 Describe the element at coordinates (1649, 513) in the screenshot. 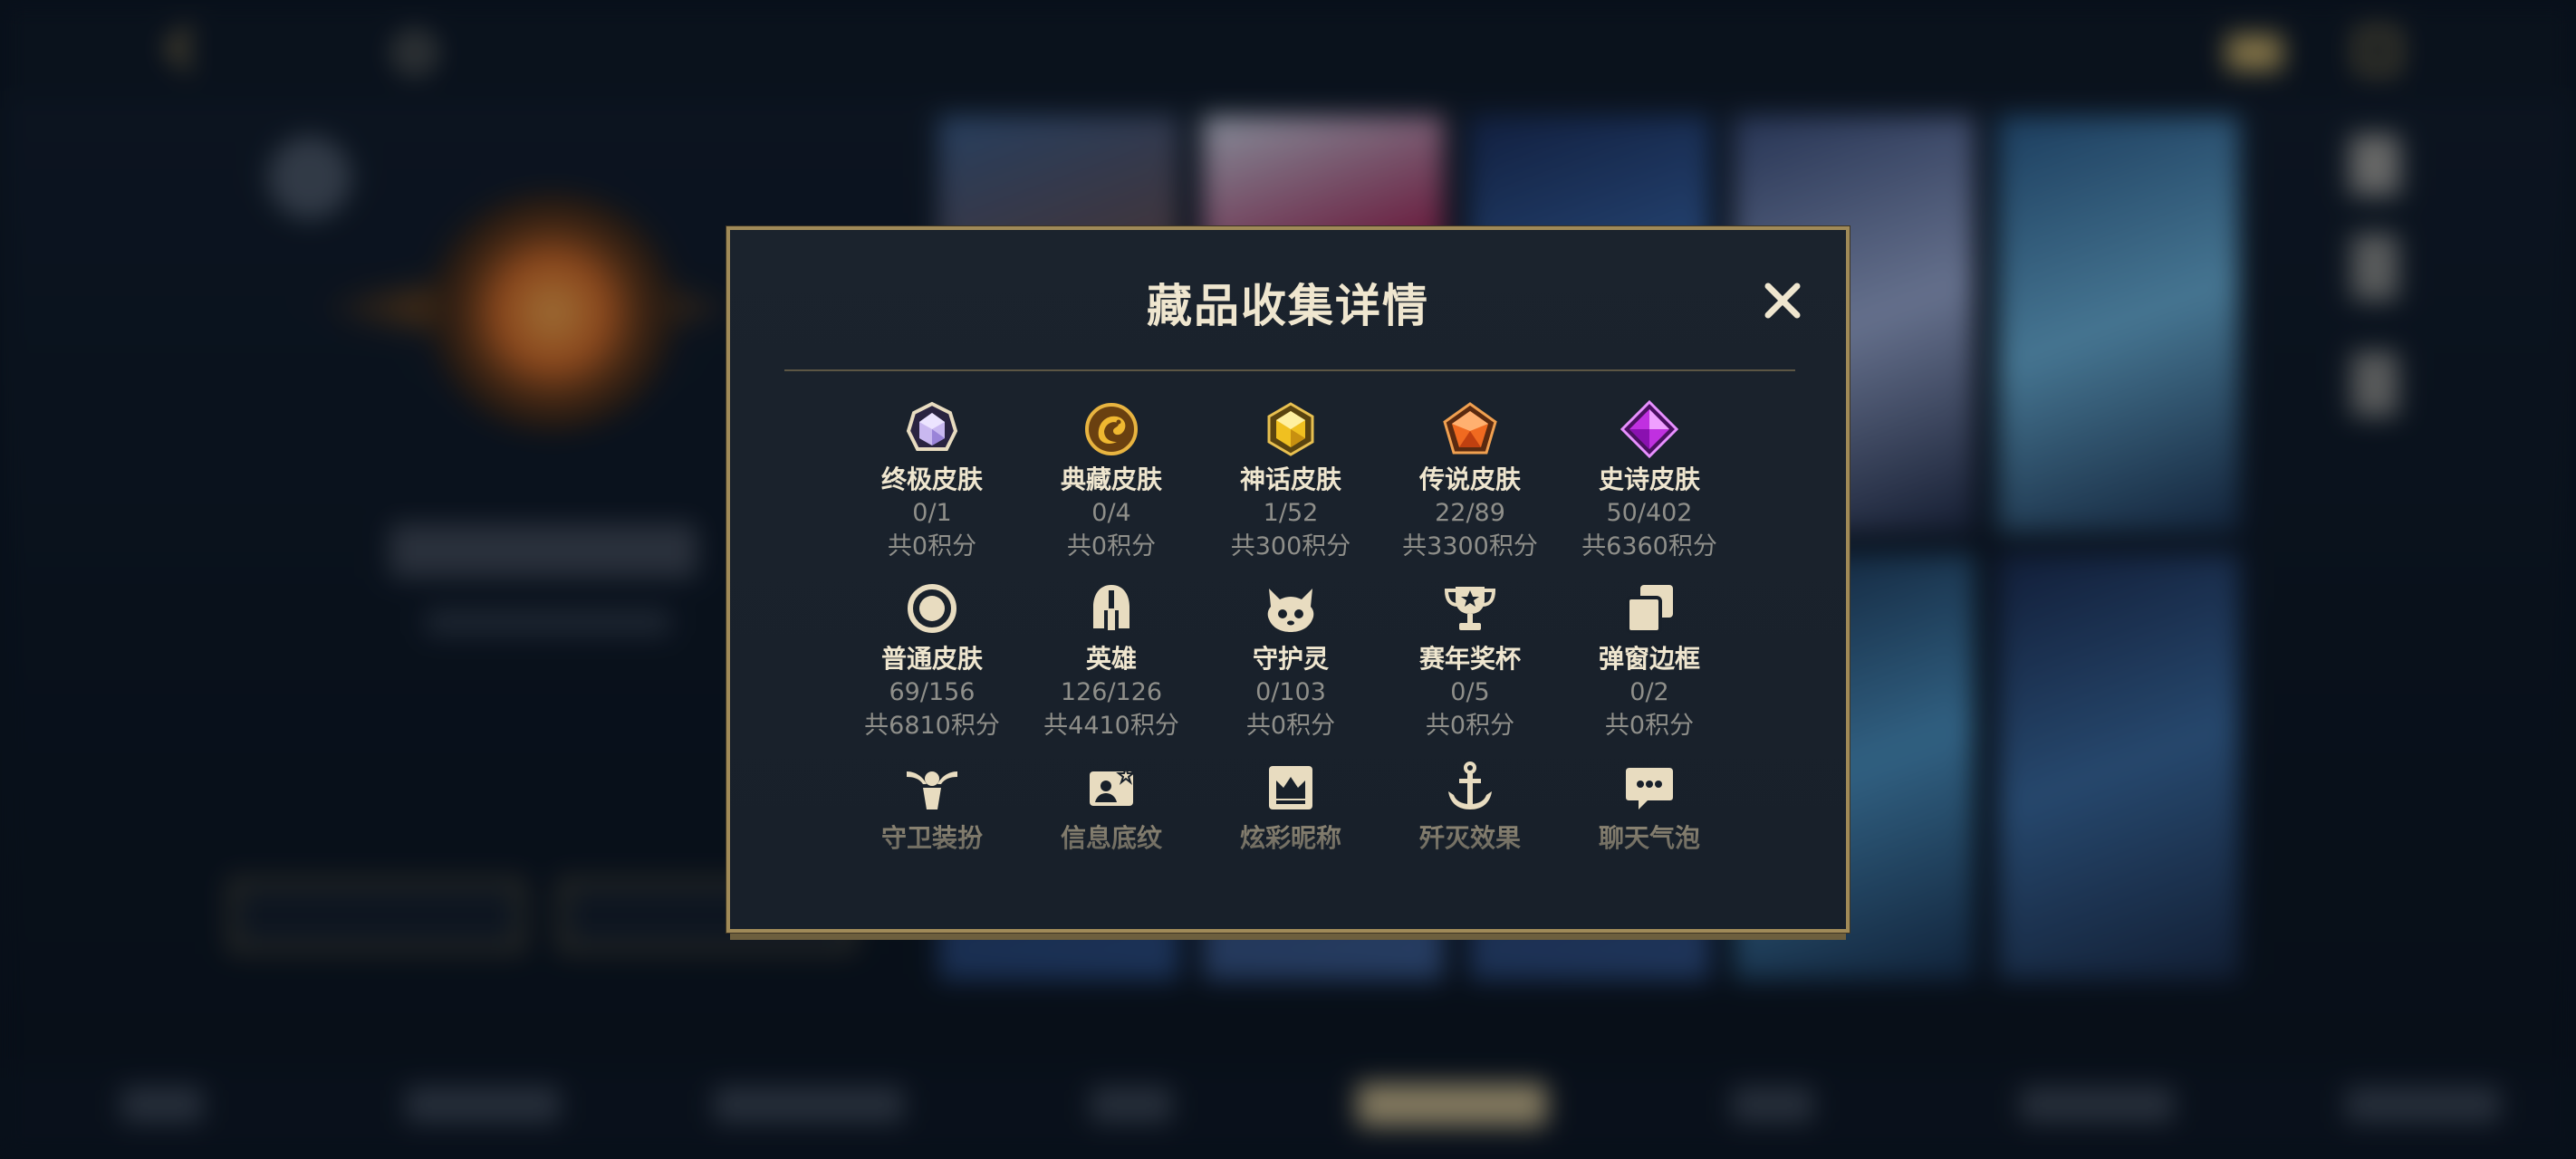

I see `item-count: 50/402` at that location.